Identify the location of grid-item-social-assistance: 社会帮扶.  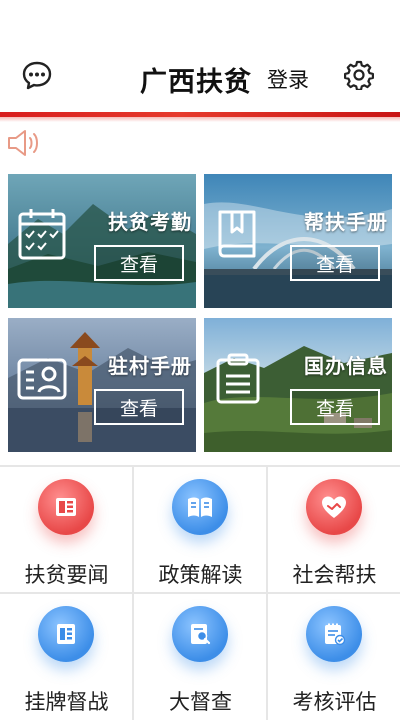
(334, 530).